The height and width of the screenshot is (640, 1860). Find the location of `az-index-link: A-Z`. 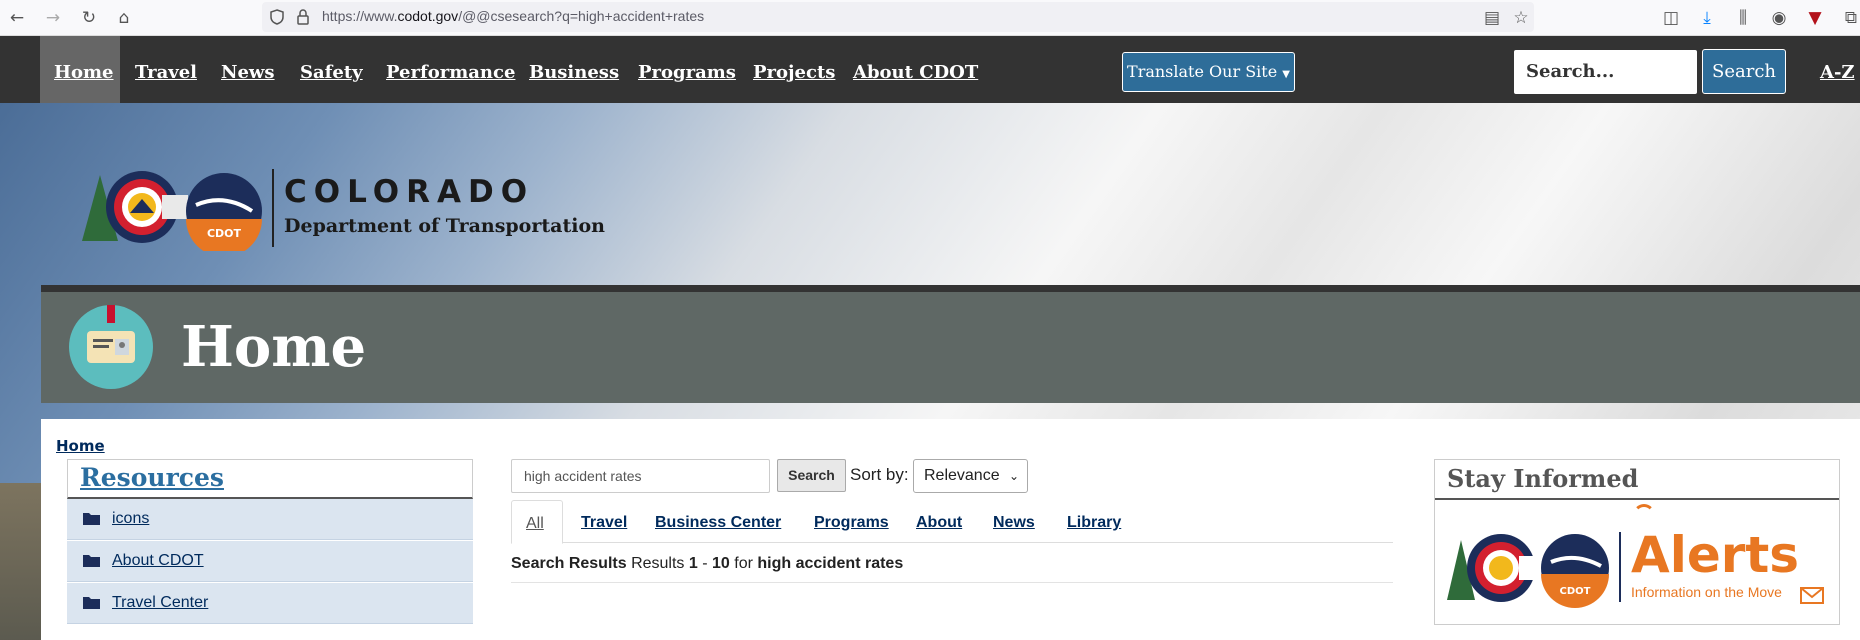

az-index-link: A-Z is located at coordinates (1837, 72).